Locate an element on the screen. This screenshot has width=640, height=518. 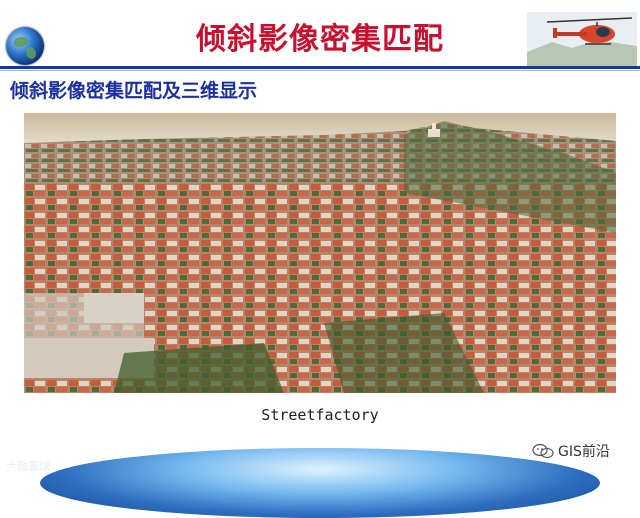
image-caption: Streetfactory is located at coordinates (320, 415).